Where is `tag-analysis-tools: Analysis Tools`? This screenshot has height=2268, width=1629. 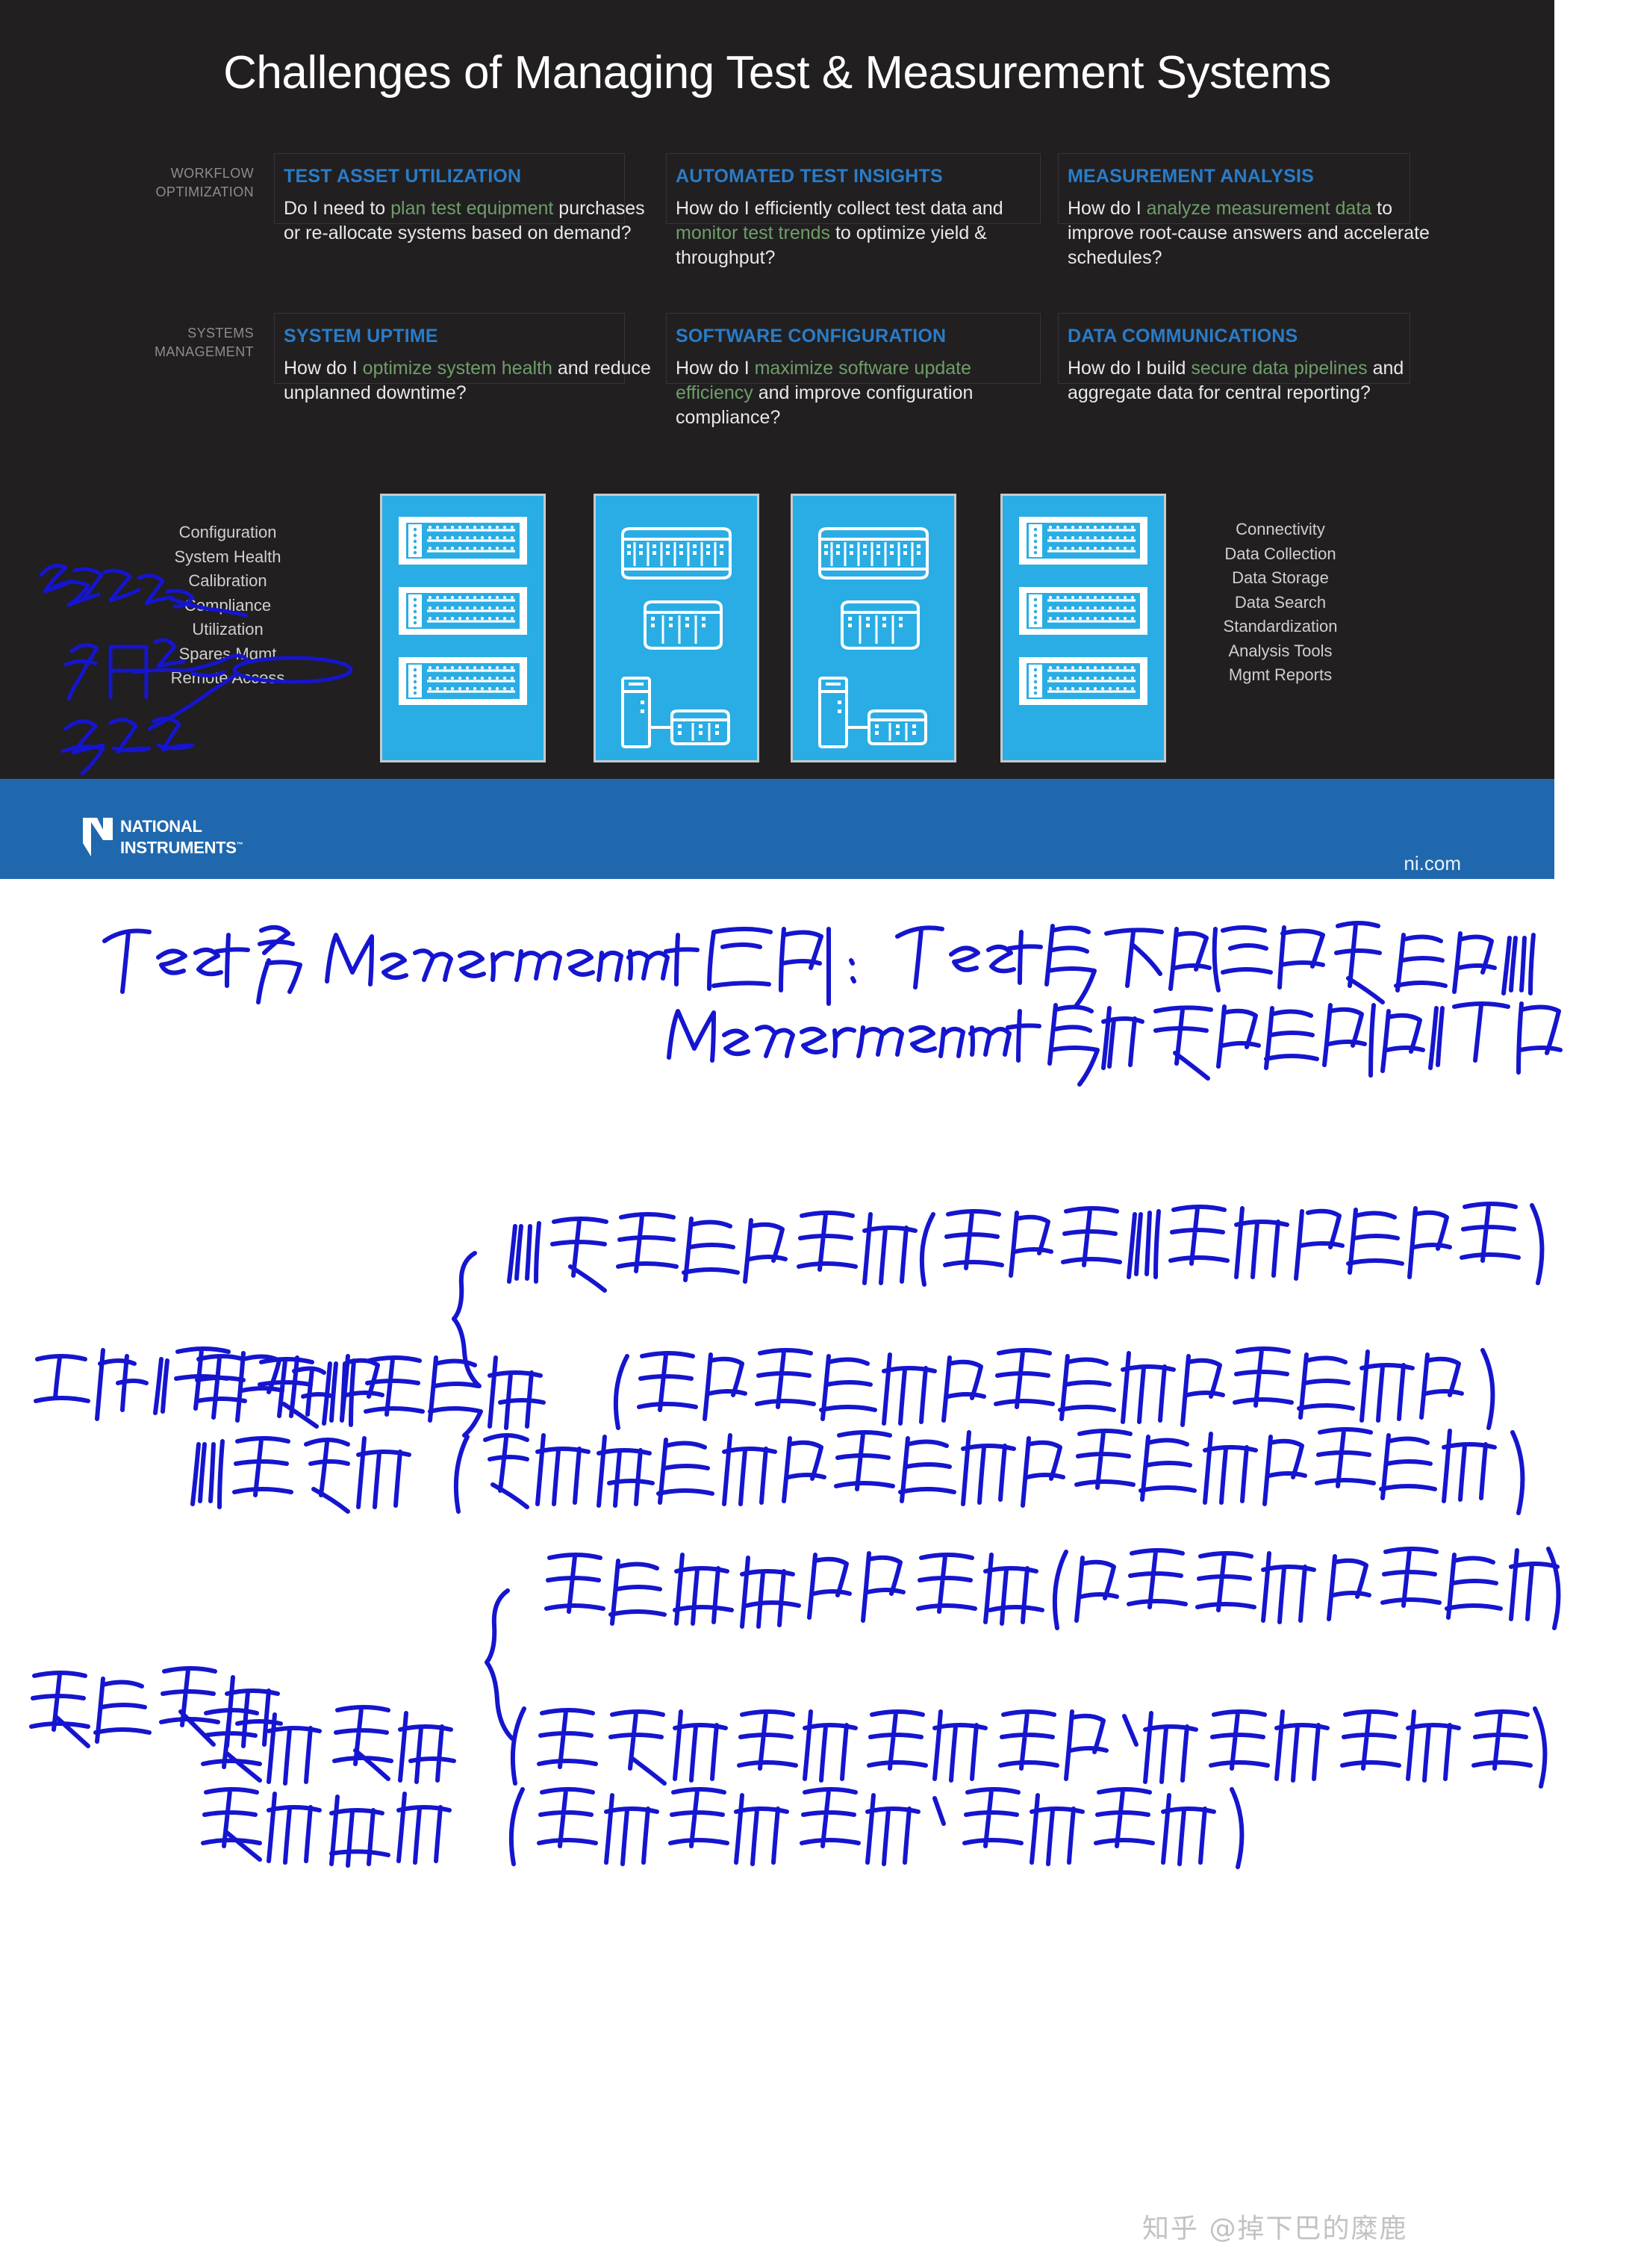 tag-analysis-tools: Analysis Tools is located at coordinates (1280, 651).